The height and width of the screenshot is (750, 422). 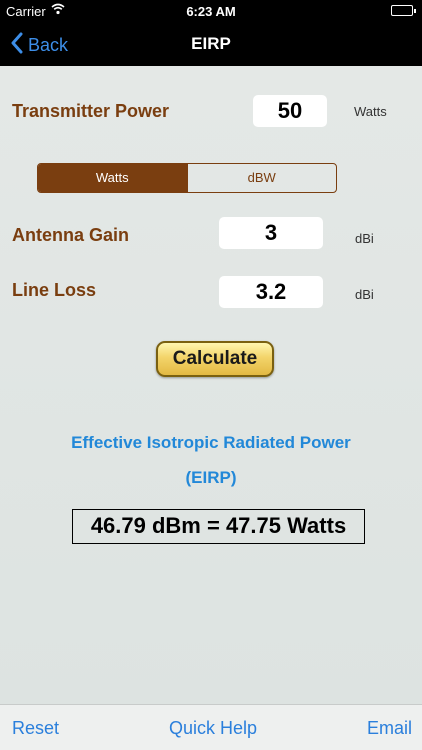 What do you see at coordinates (91, 111) in the screenshot?
I see `transmitter-power-label: Transmitter Power` at bounding box center [91, 111].